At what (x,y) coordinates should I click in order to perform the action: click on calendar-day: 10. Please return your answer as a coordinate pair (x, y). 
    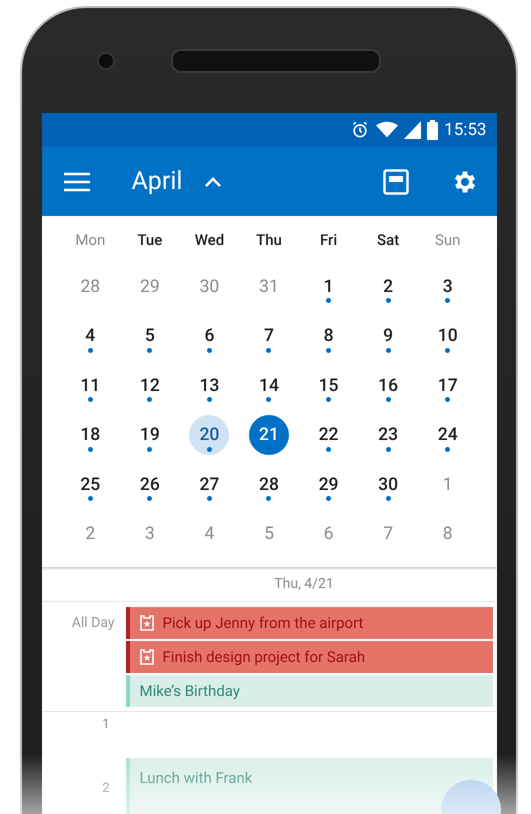
    Looking at the image, I should click on (448, 336).